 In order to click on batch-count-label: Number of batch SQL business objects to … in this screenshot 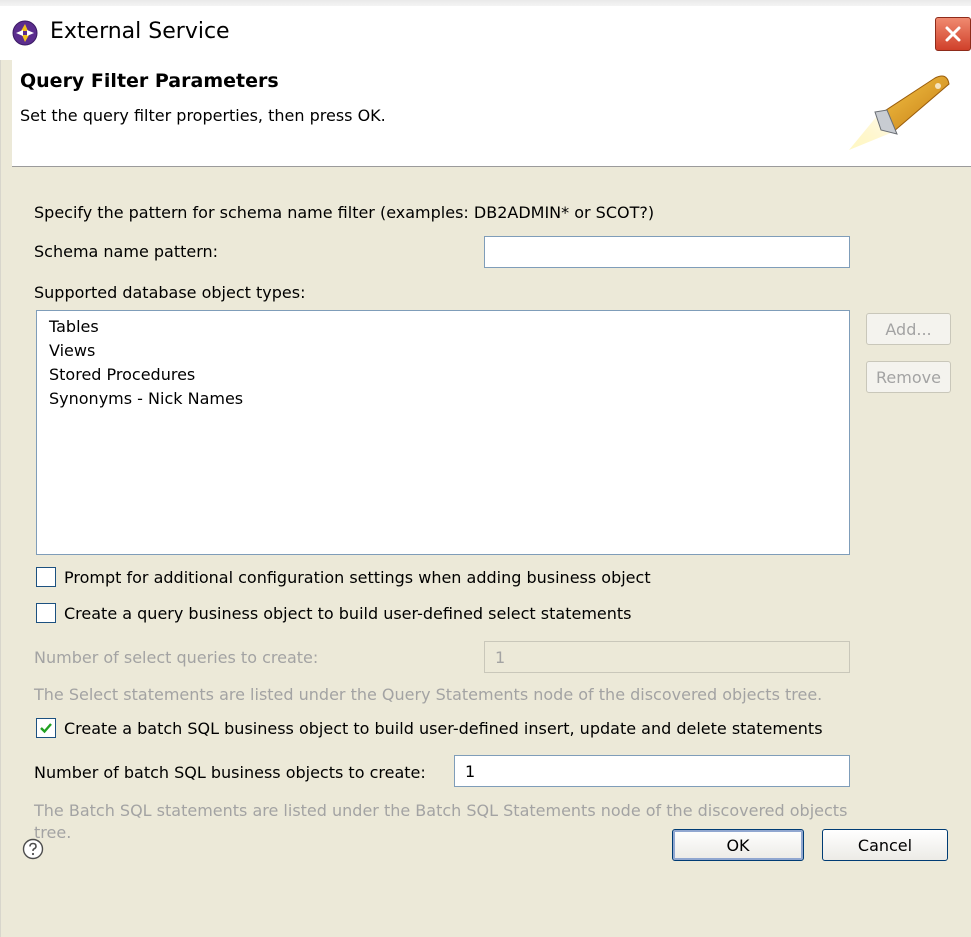, I will do `click(230, 772)`.